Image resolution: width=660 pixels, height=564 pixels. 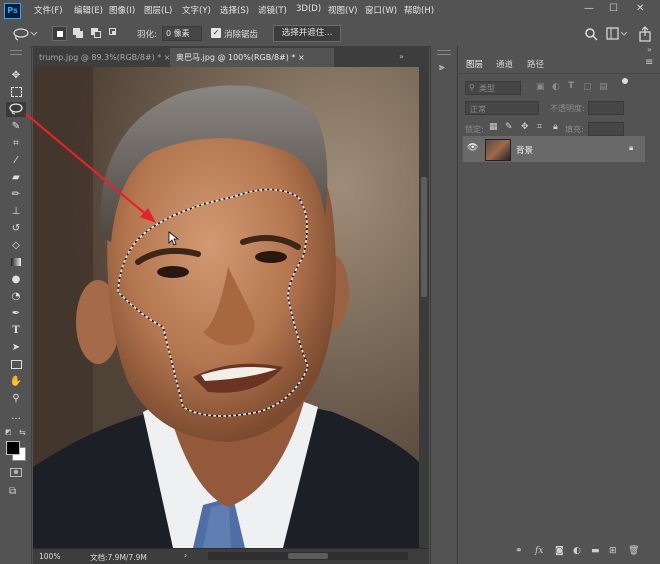 I want to click on menu-3d: 3D(D), so click(x=308, y=9).